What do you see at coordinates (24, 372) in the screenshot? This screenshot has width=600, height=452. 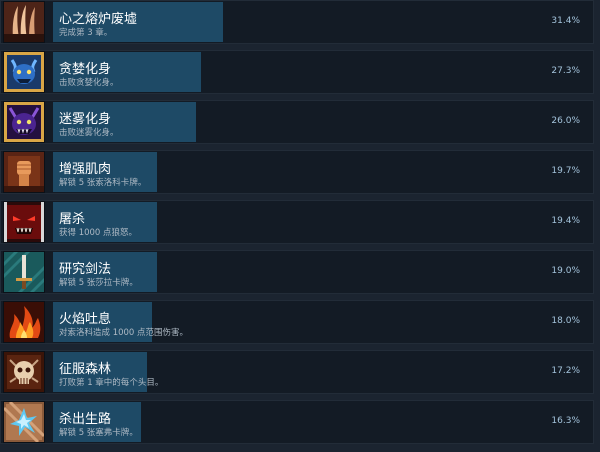 I see `skull-icon` at bounding box center [24, 372].